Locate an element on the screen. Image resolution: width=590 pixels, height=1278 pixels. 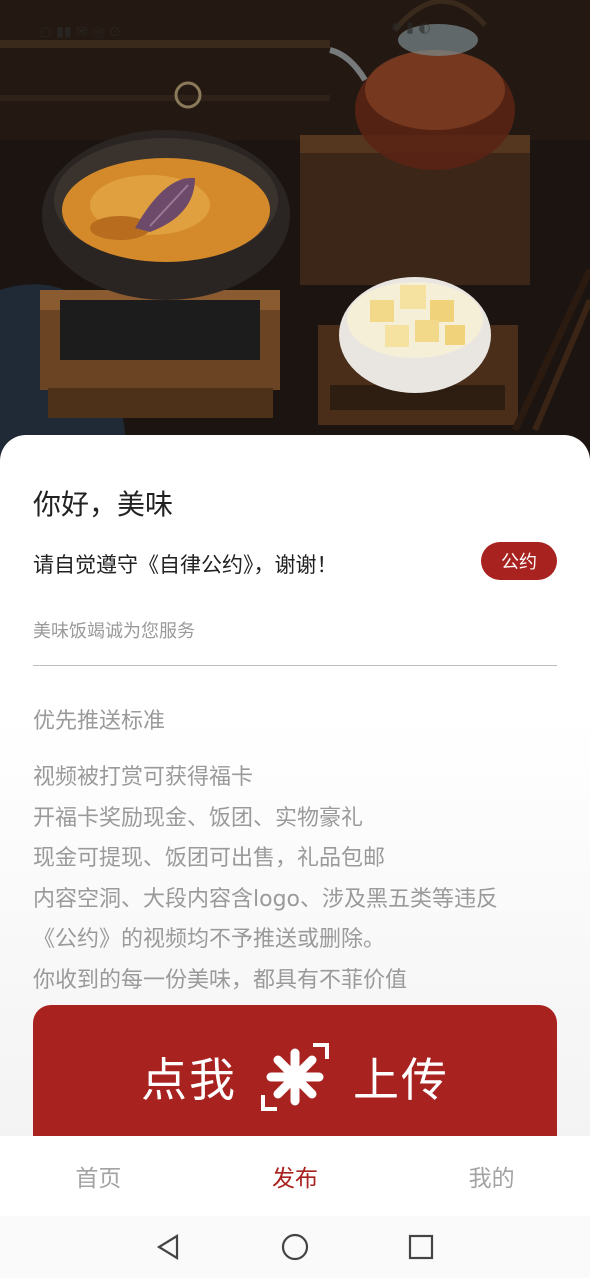
description-line: 视频被打赏可获得福卡 is located at coordinates (143, 777).